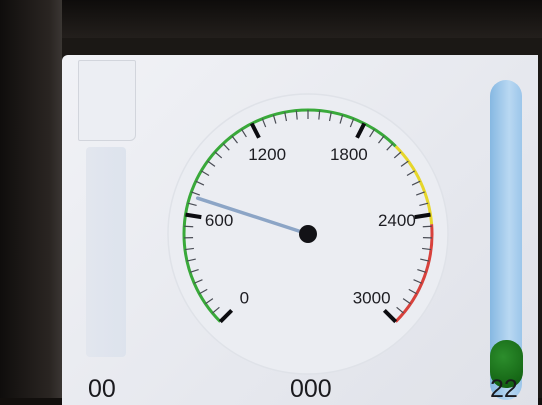  What do you see at coordinates (504, 389) in the screenshot?
I see `footer-right-value: 22` at bounding box center [504, 389].